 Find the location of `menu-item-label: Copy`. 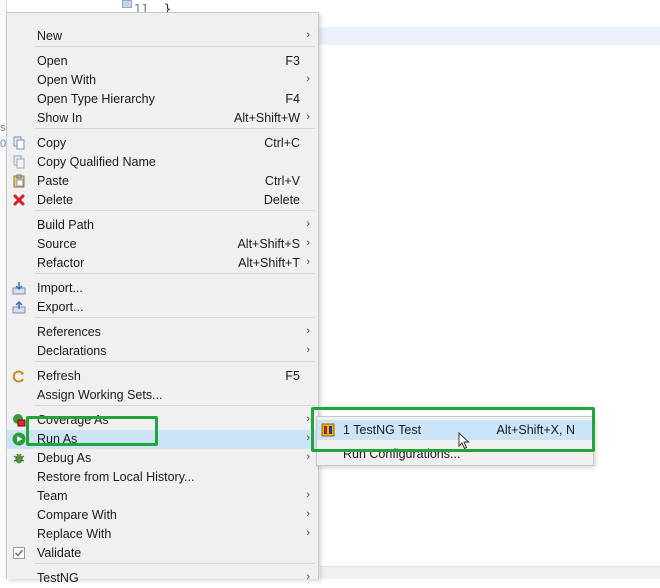

menu-item-label: Copy is located at coordinates (52, 143).